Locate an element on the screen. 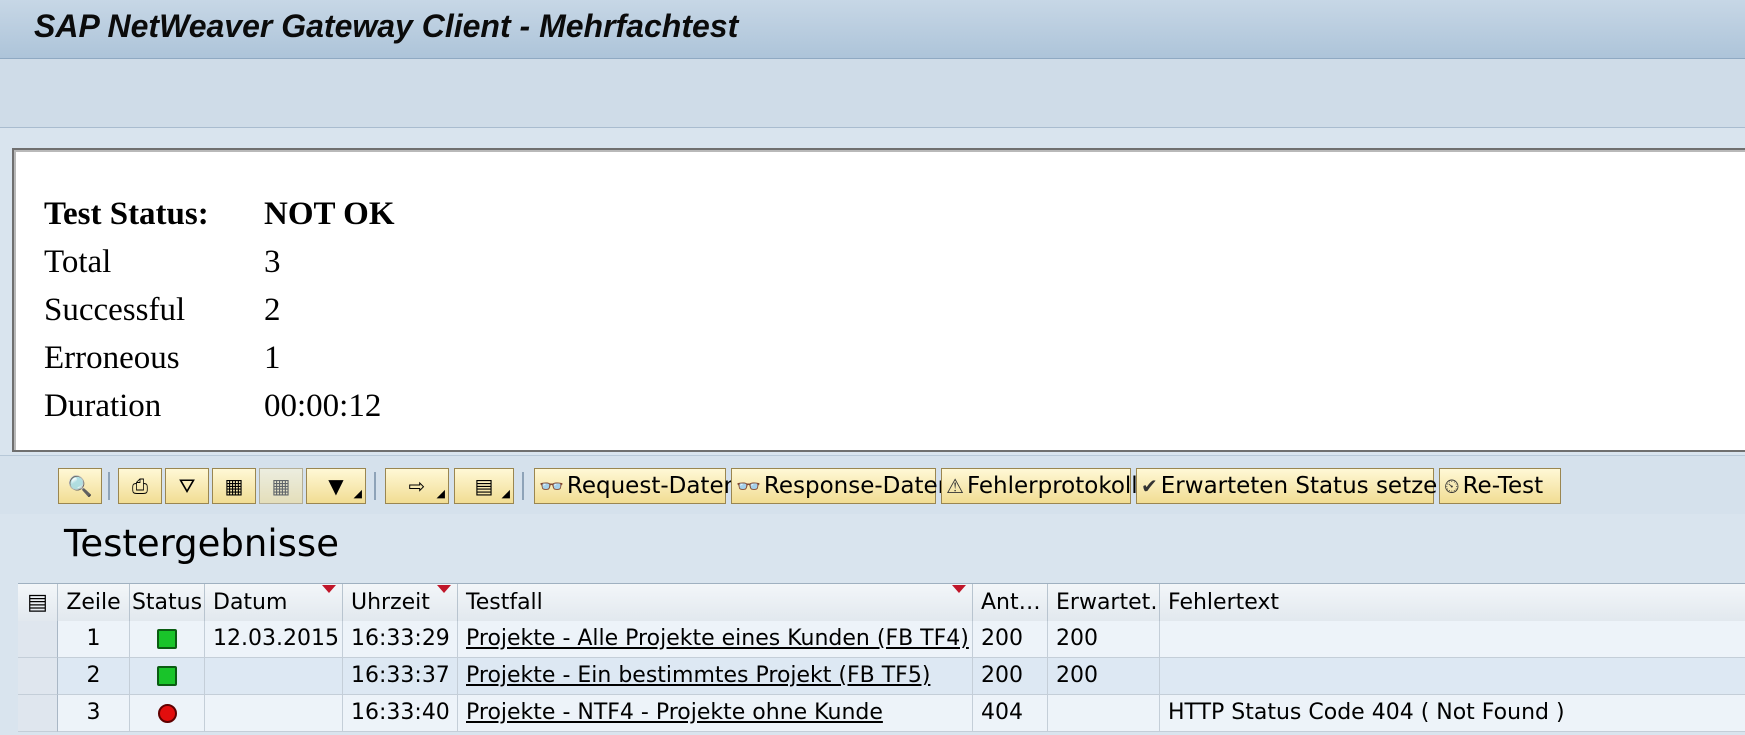 The image size is (1745, 735). cell-uhrzeit: 16:33:29 is located at coordinates (400, 639).